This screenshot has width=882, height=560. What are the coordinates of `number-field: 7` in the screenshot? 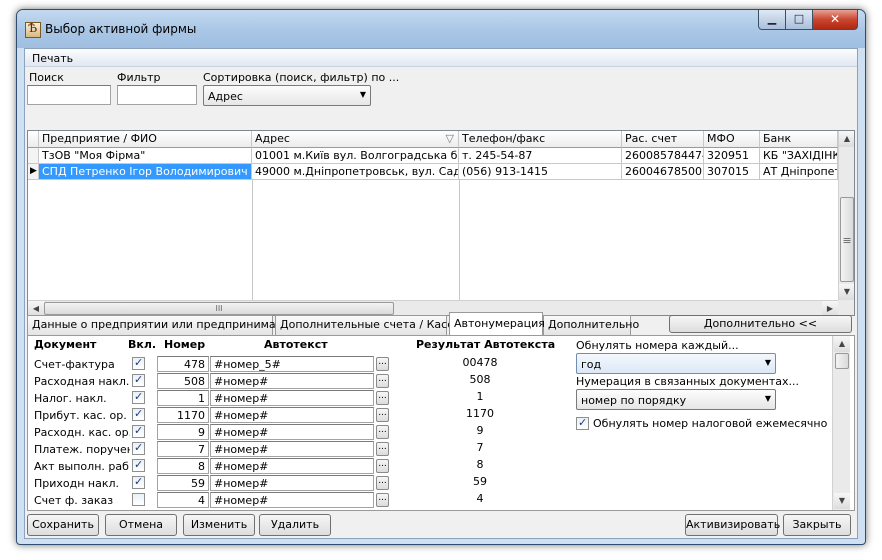 It's located at (183, 449).